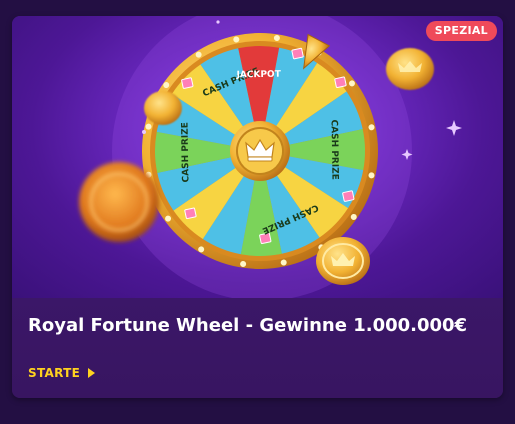 This screenshot has height=424, width=515. What do you see at coordinates (54, 373) in the screenshot?
I see `start-button-label: STARTE` at bounding box center [54, 373].